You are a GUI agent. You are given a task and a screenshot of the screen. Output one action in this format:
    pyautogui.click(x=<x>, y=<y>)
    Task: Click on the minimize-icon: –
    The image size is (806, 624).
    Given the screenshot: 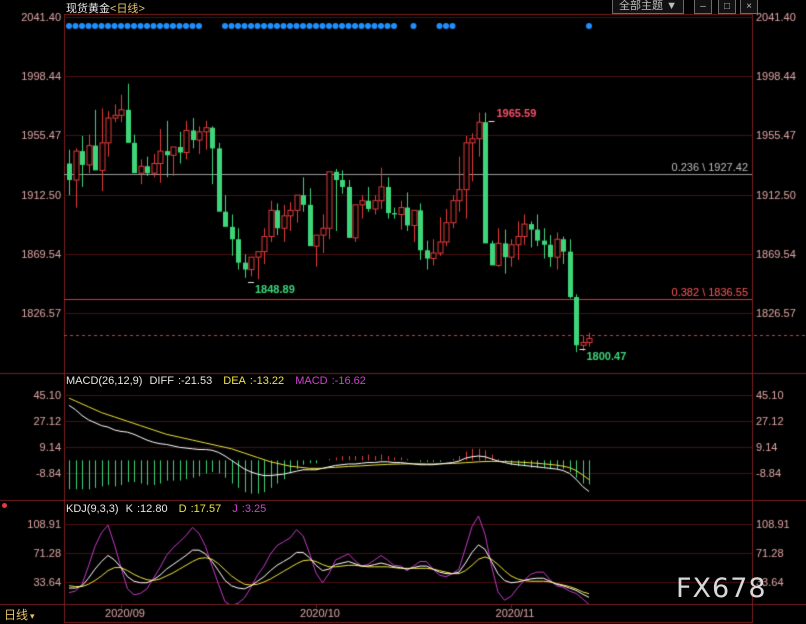 What is the action you would take?
    pyautogui.click(x=703, y=7)
    